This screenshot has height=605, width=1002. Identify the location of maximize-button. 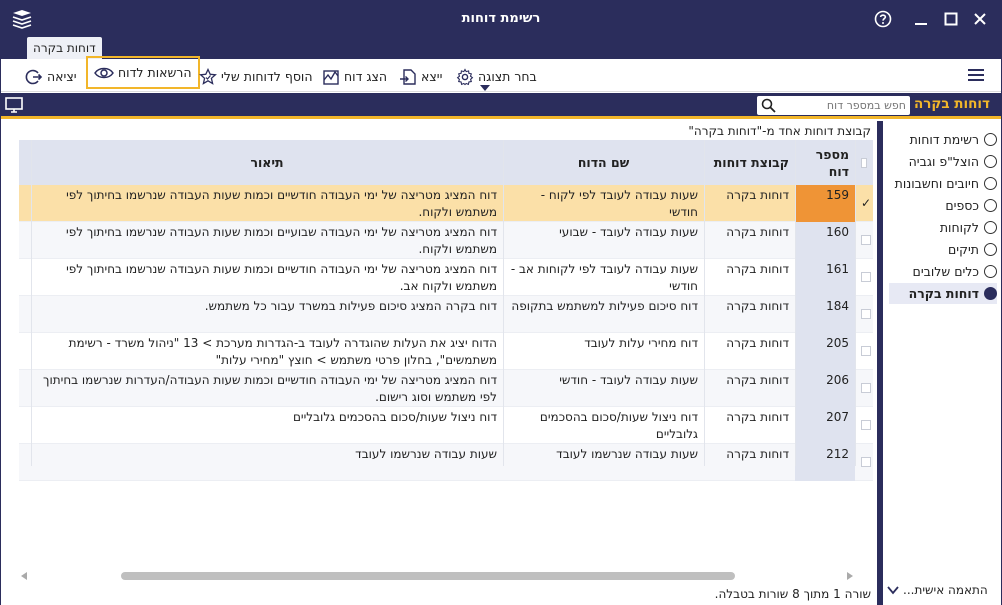
(951, 19).